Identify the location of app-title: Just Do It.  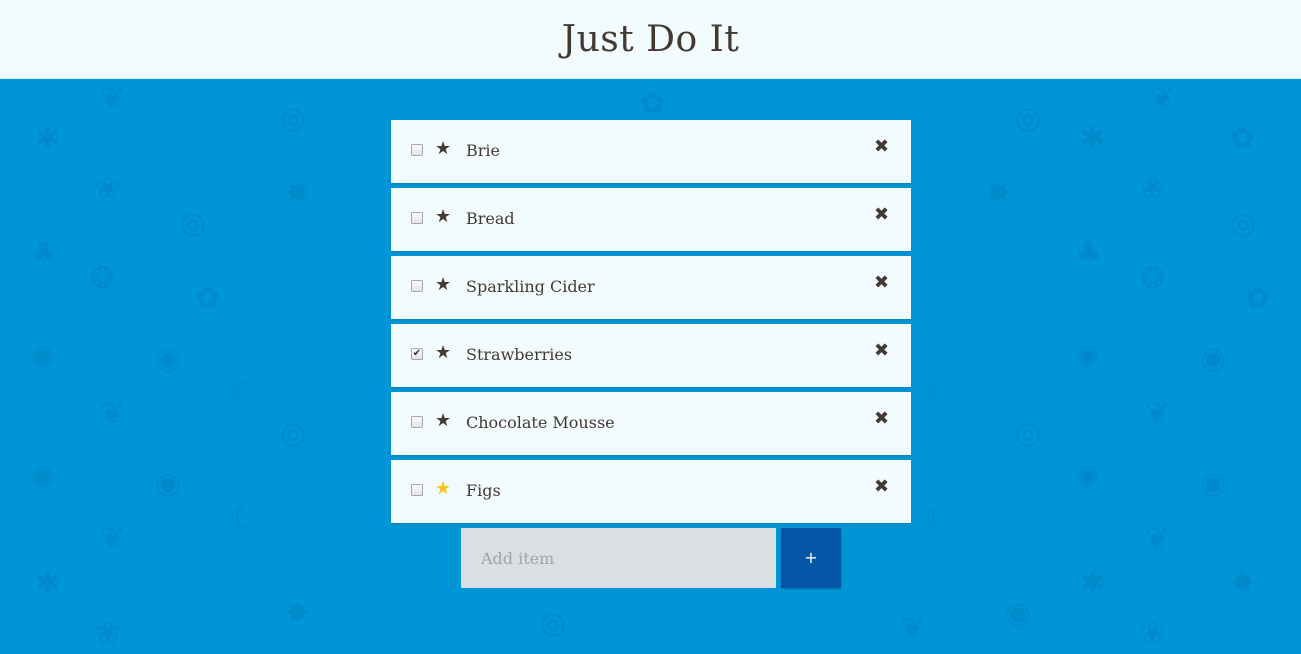
(650, 39).